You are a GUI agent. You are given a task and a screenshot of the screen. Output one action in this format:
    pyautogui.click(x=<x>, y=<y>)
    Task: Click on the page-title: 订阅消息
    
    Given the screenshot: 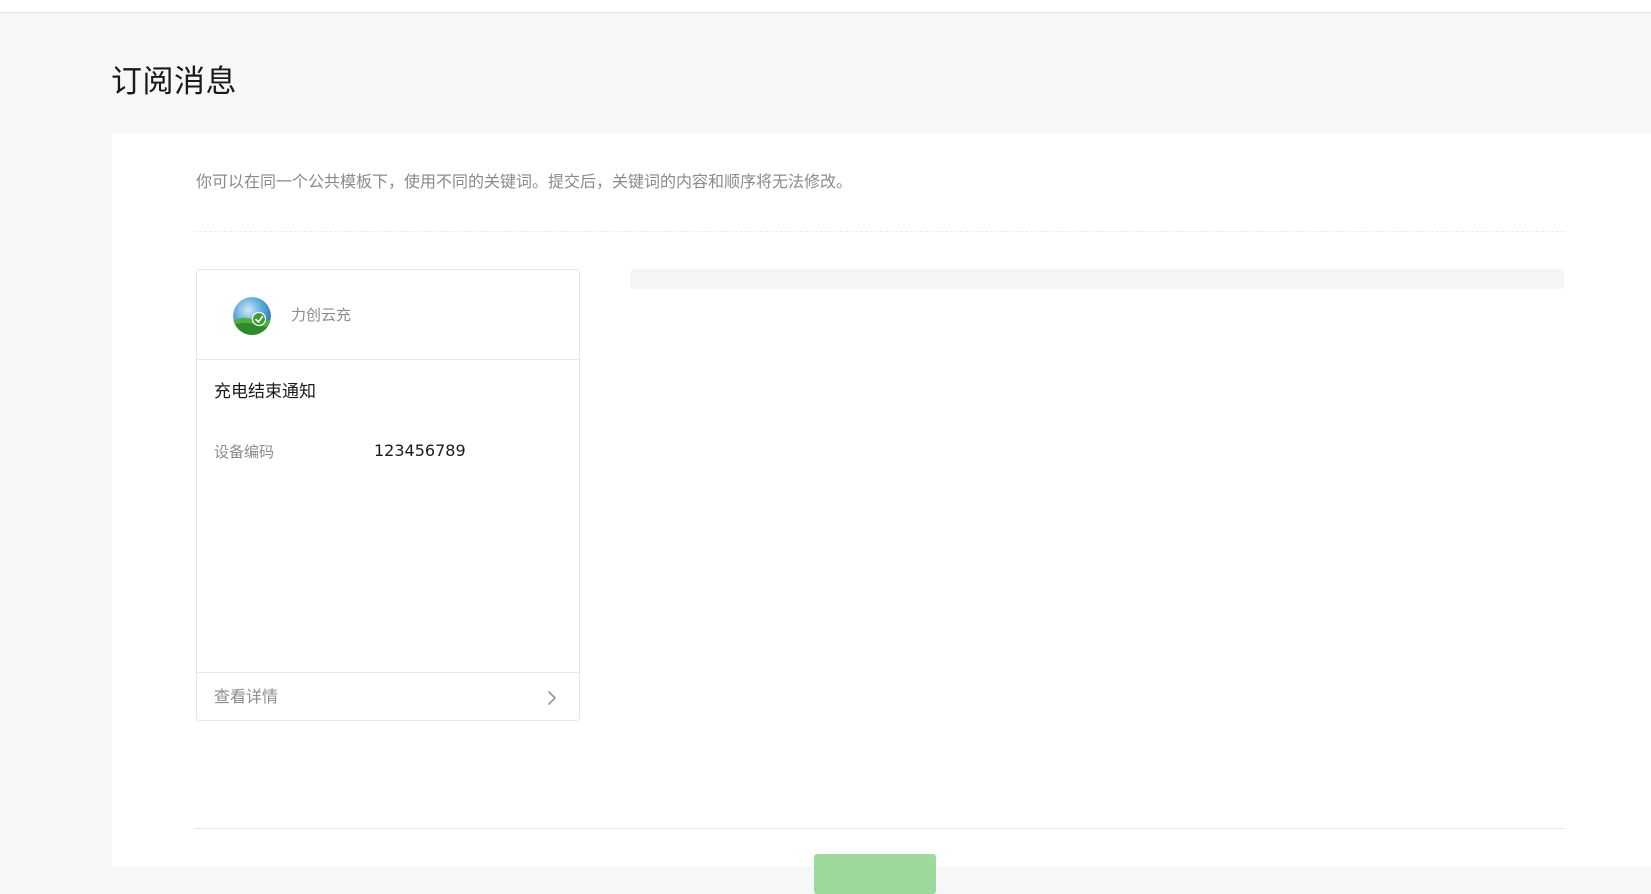 What is the action you would take?
    pyautogui.click(x=174, y=82)
    